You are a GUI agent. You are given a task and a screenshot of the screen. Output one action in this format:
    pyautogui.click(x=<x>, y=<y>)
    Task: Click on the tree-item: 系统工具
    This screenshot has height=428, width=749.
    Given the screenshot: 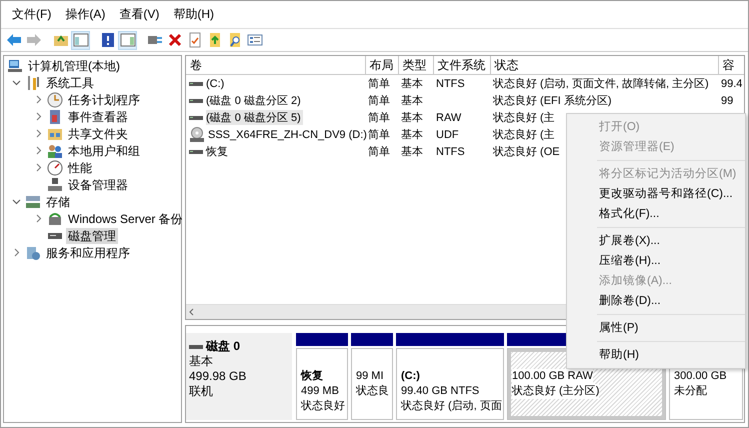 What is the action you would take?
    pyautogui.click(x=70, y=82)
    